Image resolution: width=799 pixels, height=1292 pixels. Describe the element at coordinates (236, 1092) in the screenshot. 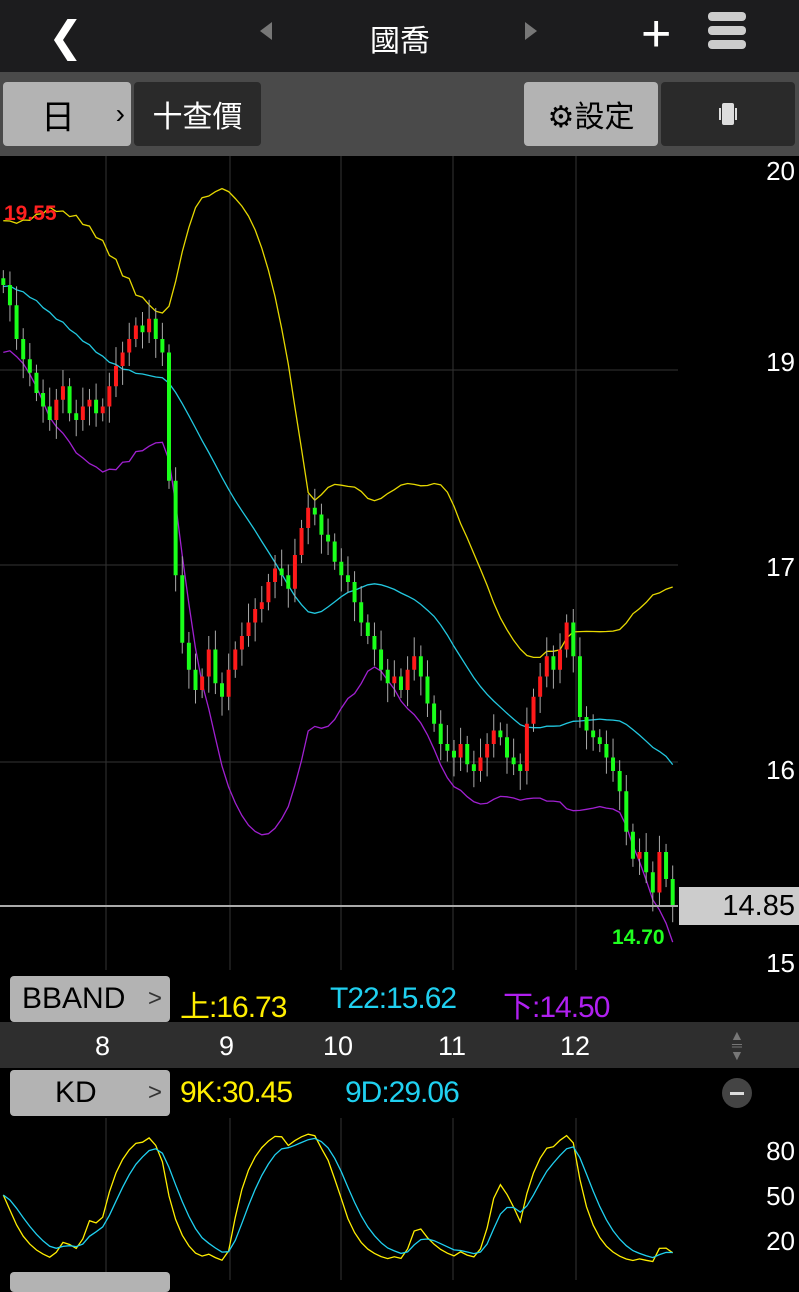

I see `kd-k: 9K:30.45` at that location.